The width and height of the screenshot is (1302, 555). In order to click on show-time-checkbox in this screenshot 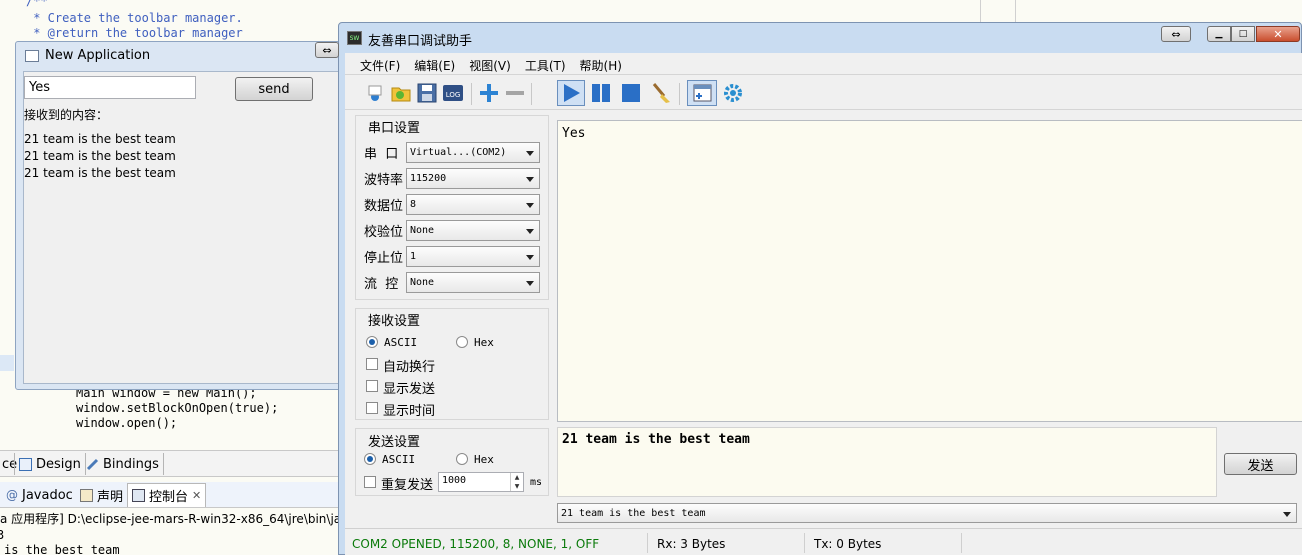, I will do `click(372, 408)`.